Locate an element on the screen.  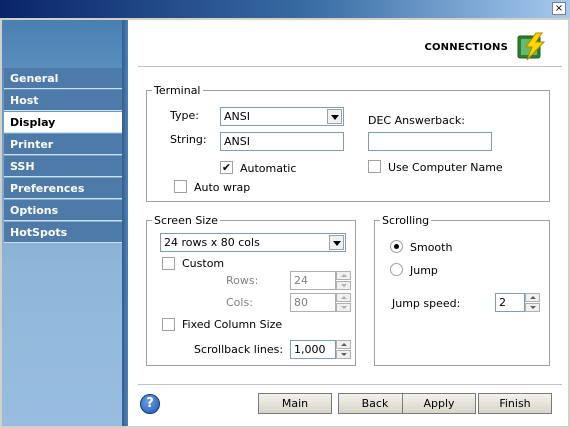
screen-size-select: 24 rows x 80 cols is located at coordinates (253, 242).